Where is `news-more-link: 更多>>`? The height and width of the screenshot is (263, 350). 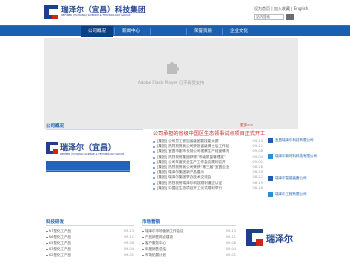
news-more-link: 更多>> is located at coordinates (246, 125).